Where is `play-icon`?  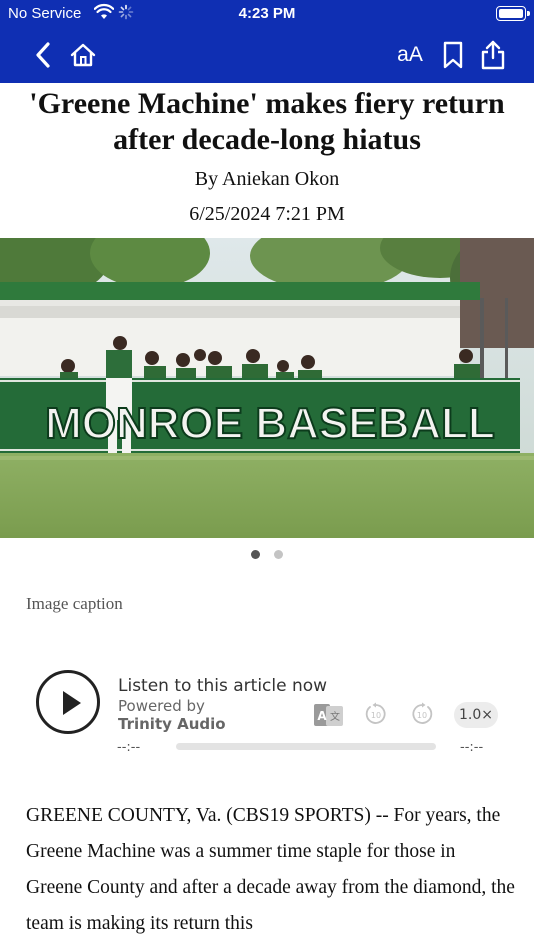 play-icon is located at coordinates (72, 703).